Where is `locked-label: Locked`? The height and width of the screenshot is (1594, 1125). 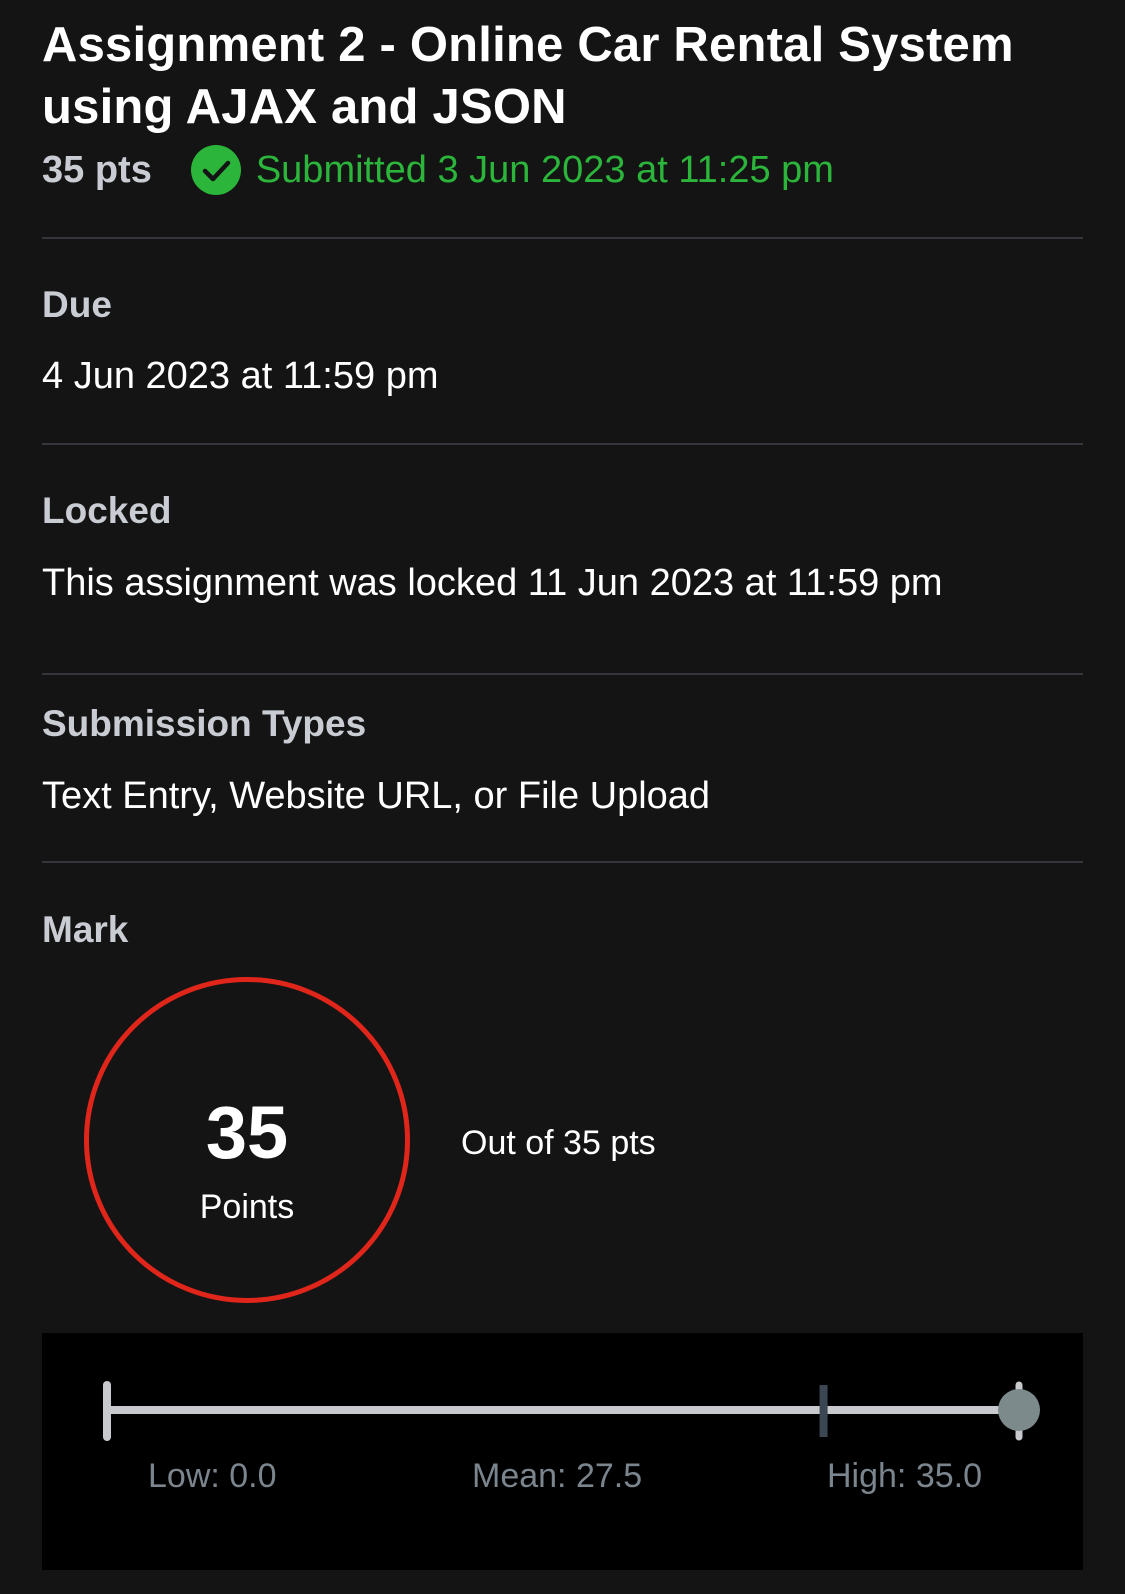 locked-label: Locked is located at coordinates (107, 510).